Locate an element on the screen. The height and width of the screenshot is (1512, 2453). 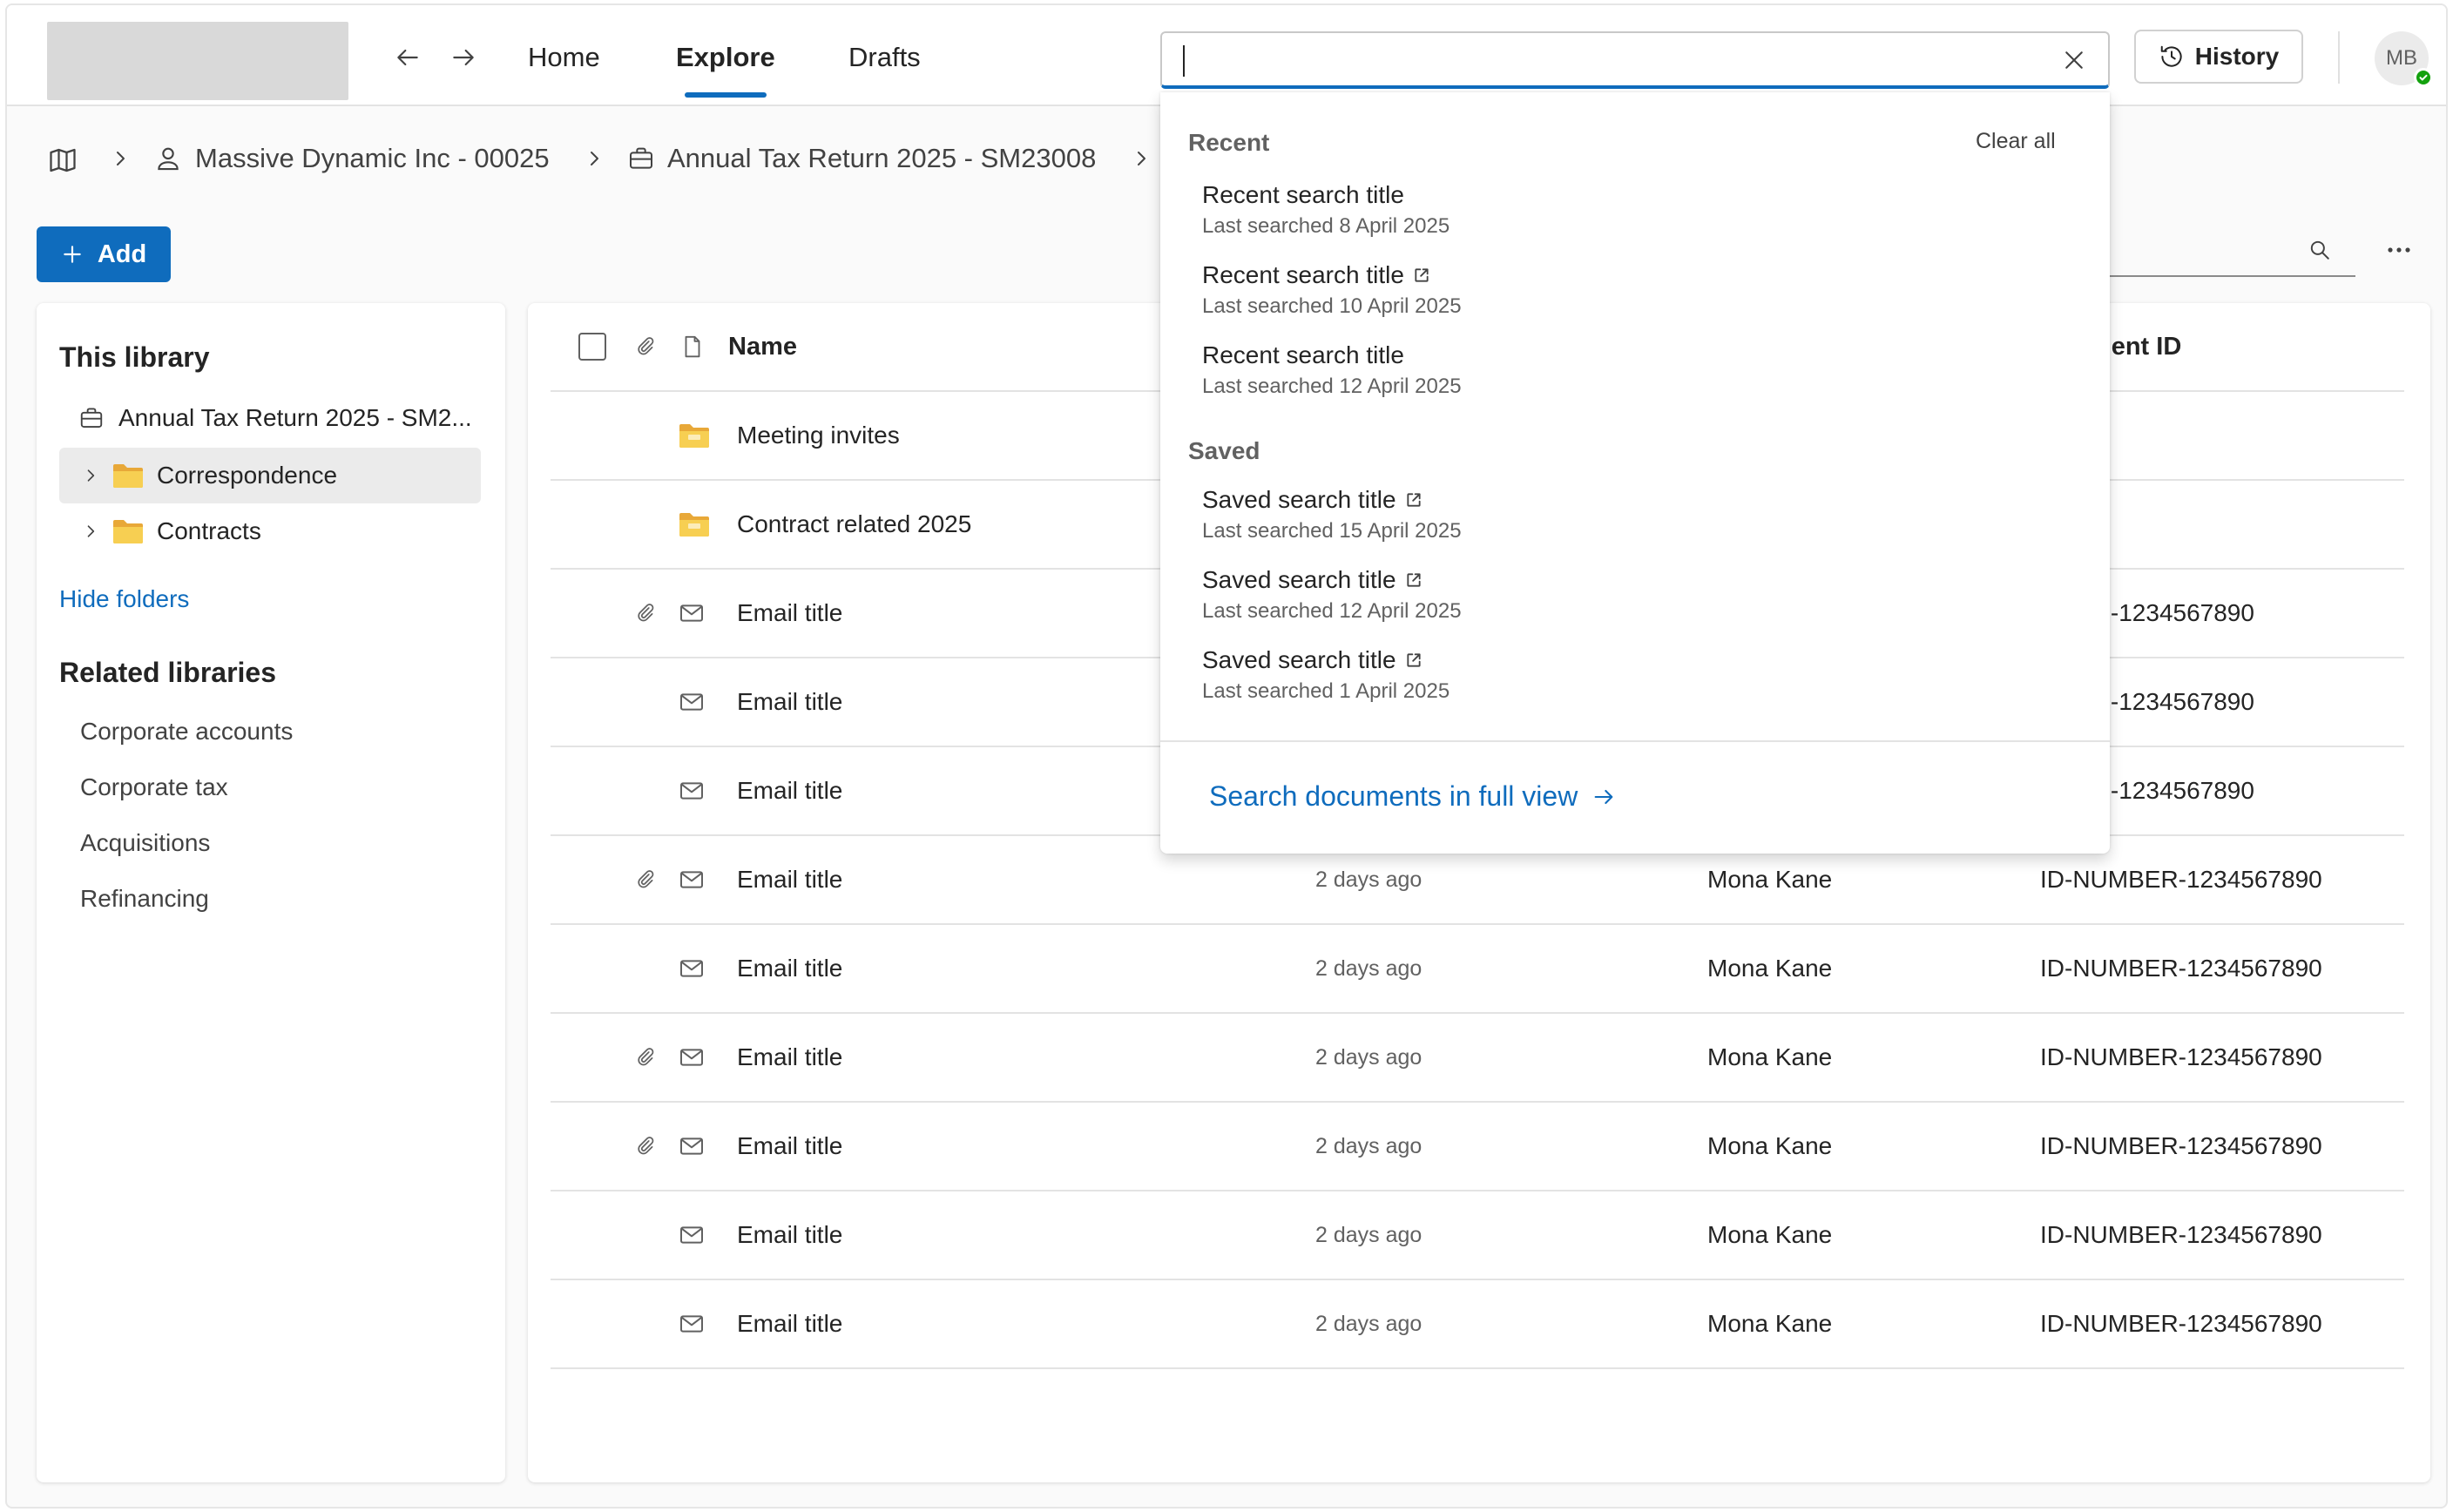
related-library-item: Corporate tax is located at coordinates (154, 787).